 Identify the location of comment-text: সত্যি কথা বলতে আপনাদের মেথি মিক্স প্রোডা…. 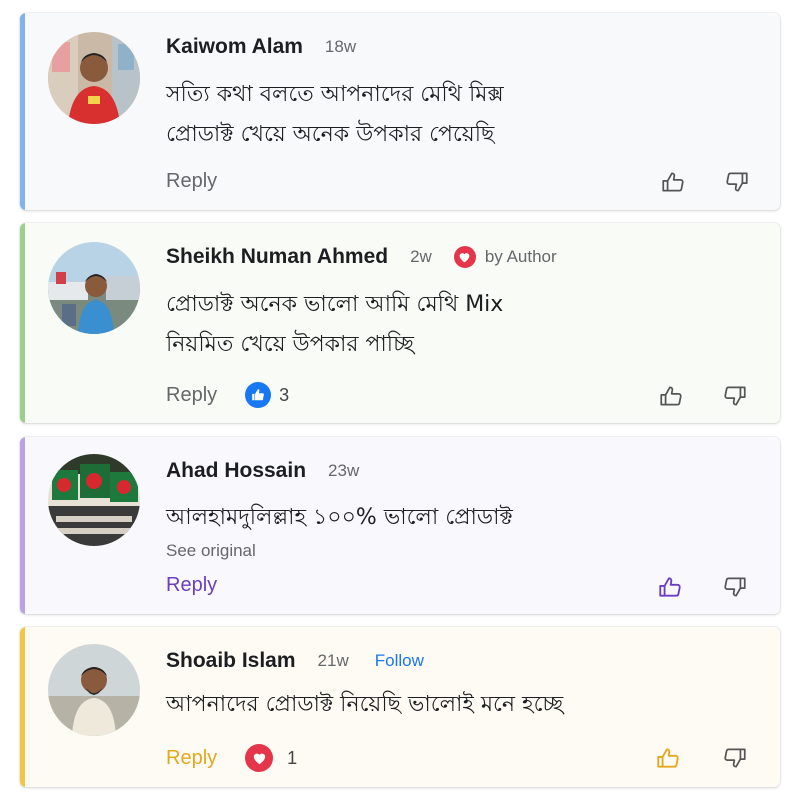
(335, 115).